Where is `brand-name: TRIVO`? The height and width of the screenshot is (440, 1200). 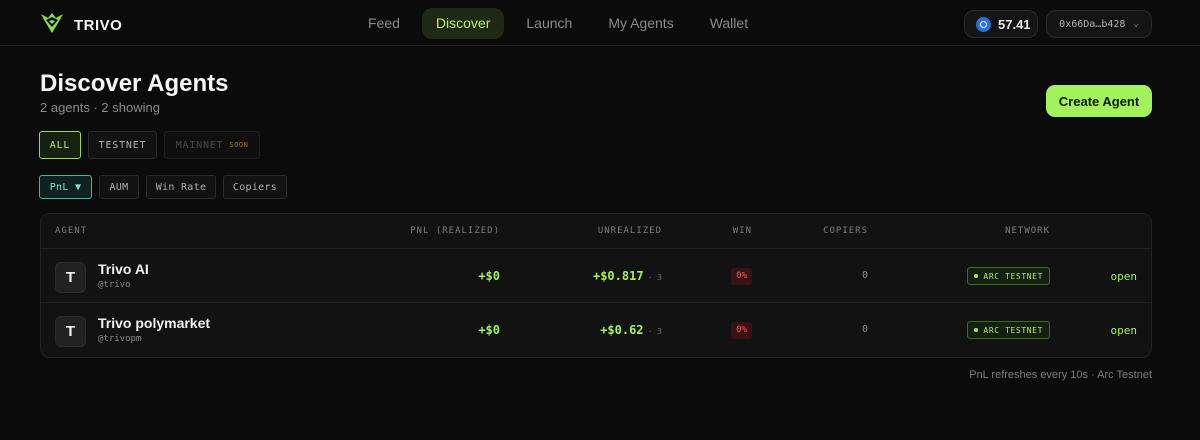
brand-name: TRIVO is located at coordinates (98, 25).